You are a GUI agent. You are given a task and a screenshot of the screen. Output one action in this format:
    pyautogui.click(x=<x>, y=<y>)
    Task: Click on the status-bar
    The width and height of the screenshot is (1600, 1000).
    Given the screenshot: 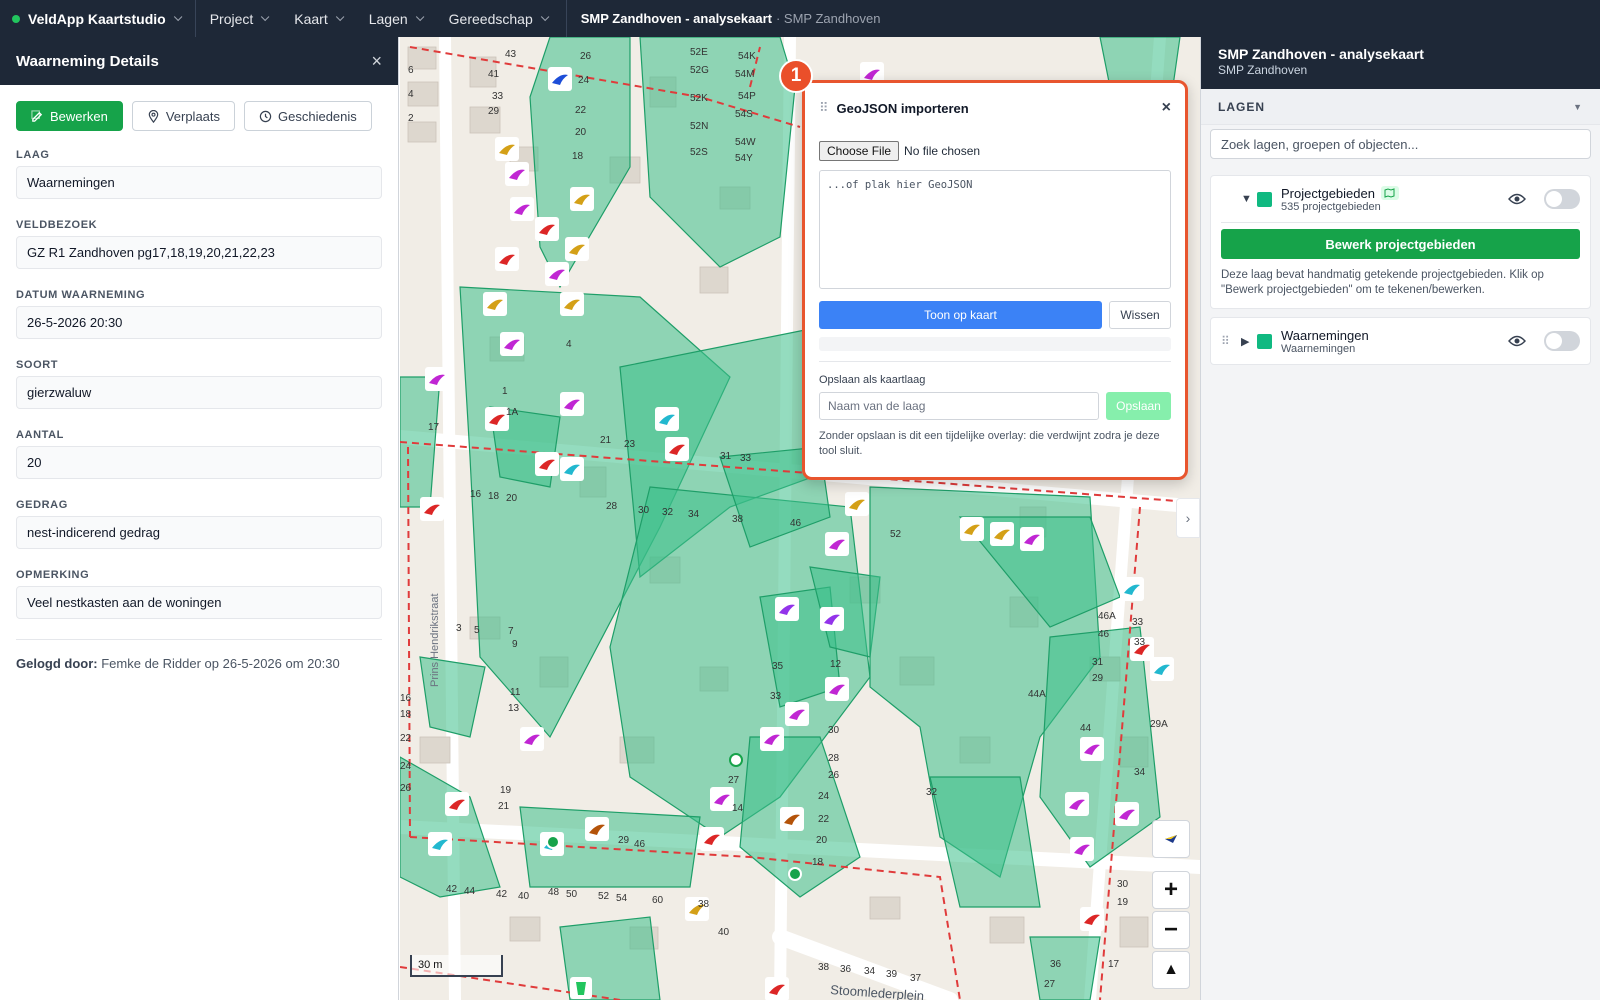 What is the action you would take?
    pyautogui.click(x=995, y=344)
    